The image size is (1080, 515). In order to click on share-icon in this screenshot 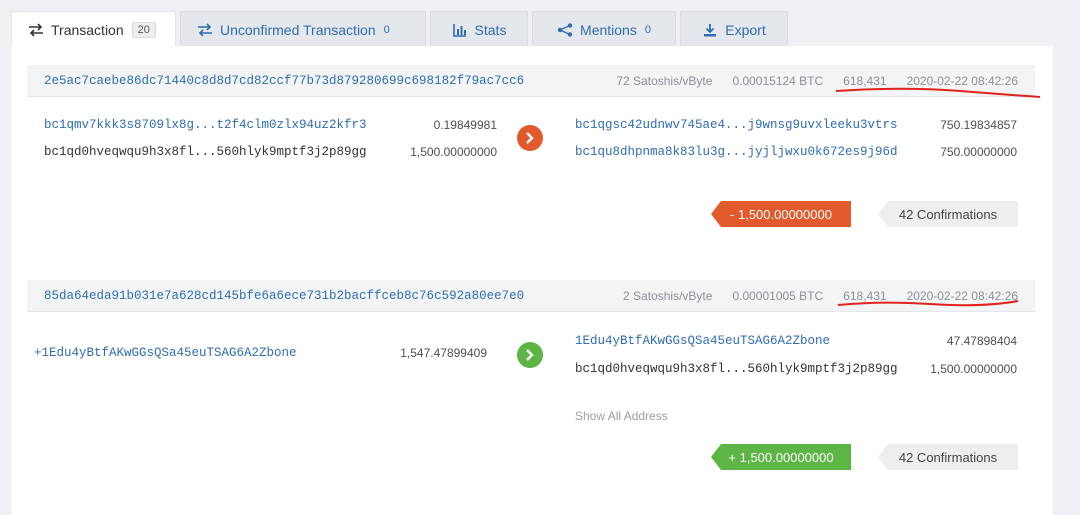, I will do `click(565, 30)`.